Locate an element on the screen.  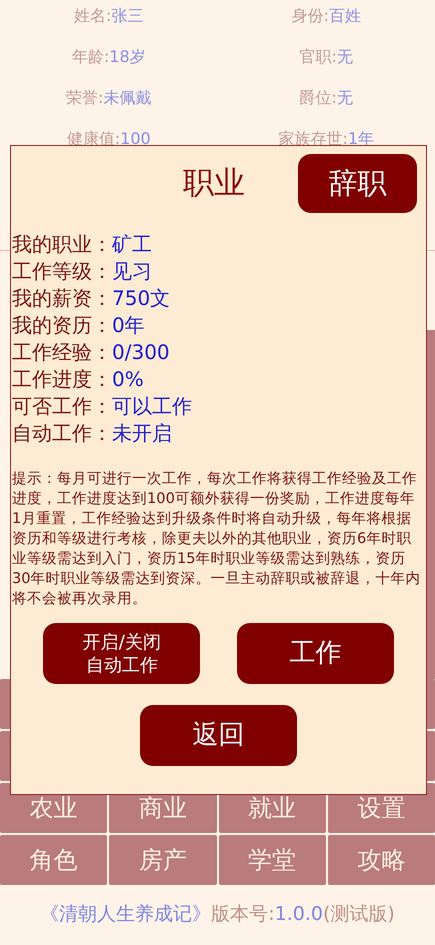
field-label: 我的薪资： is located at coordinates (62, 298).